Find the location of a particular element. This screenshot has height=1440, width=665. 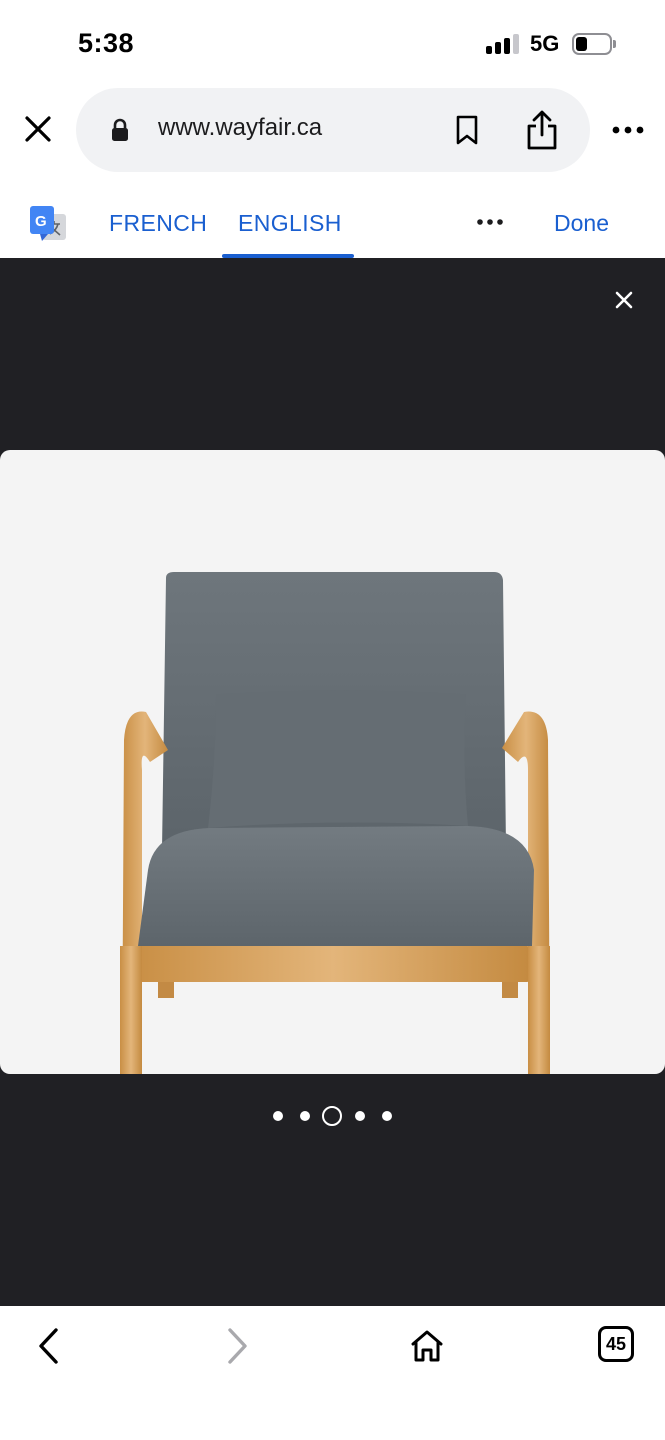

tab-switcher-button: 45 is located at coordinates (616, 1344).